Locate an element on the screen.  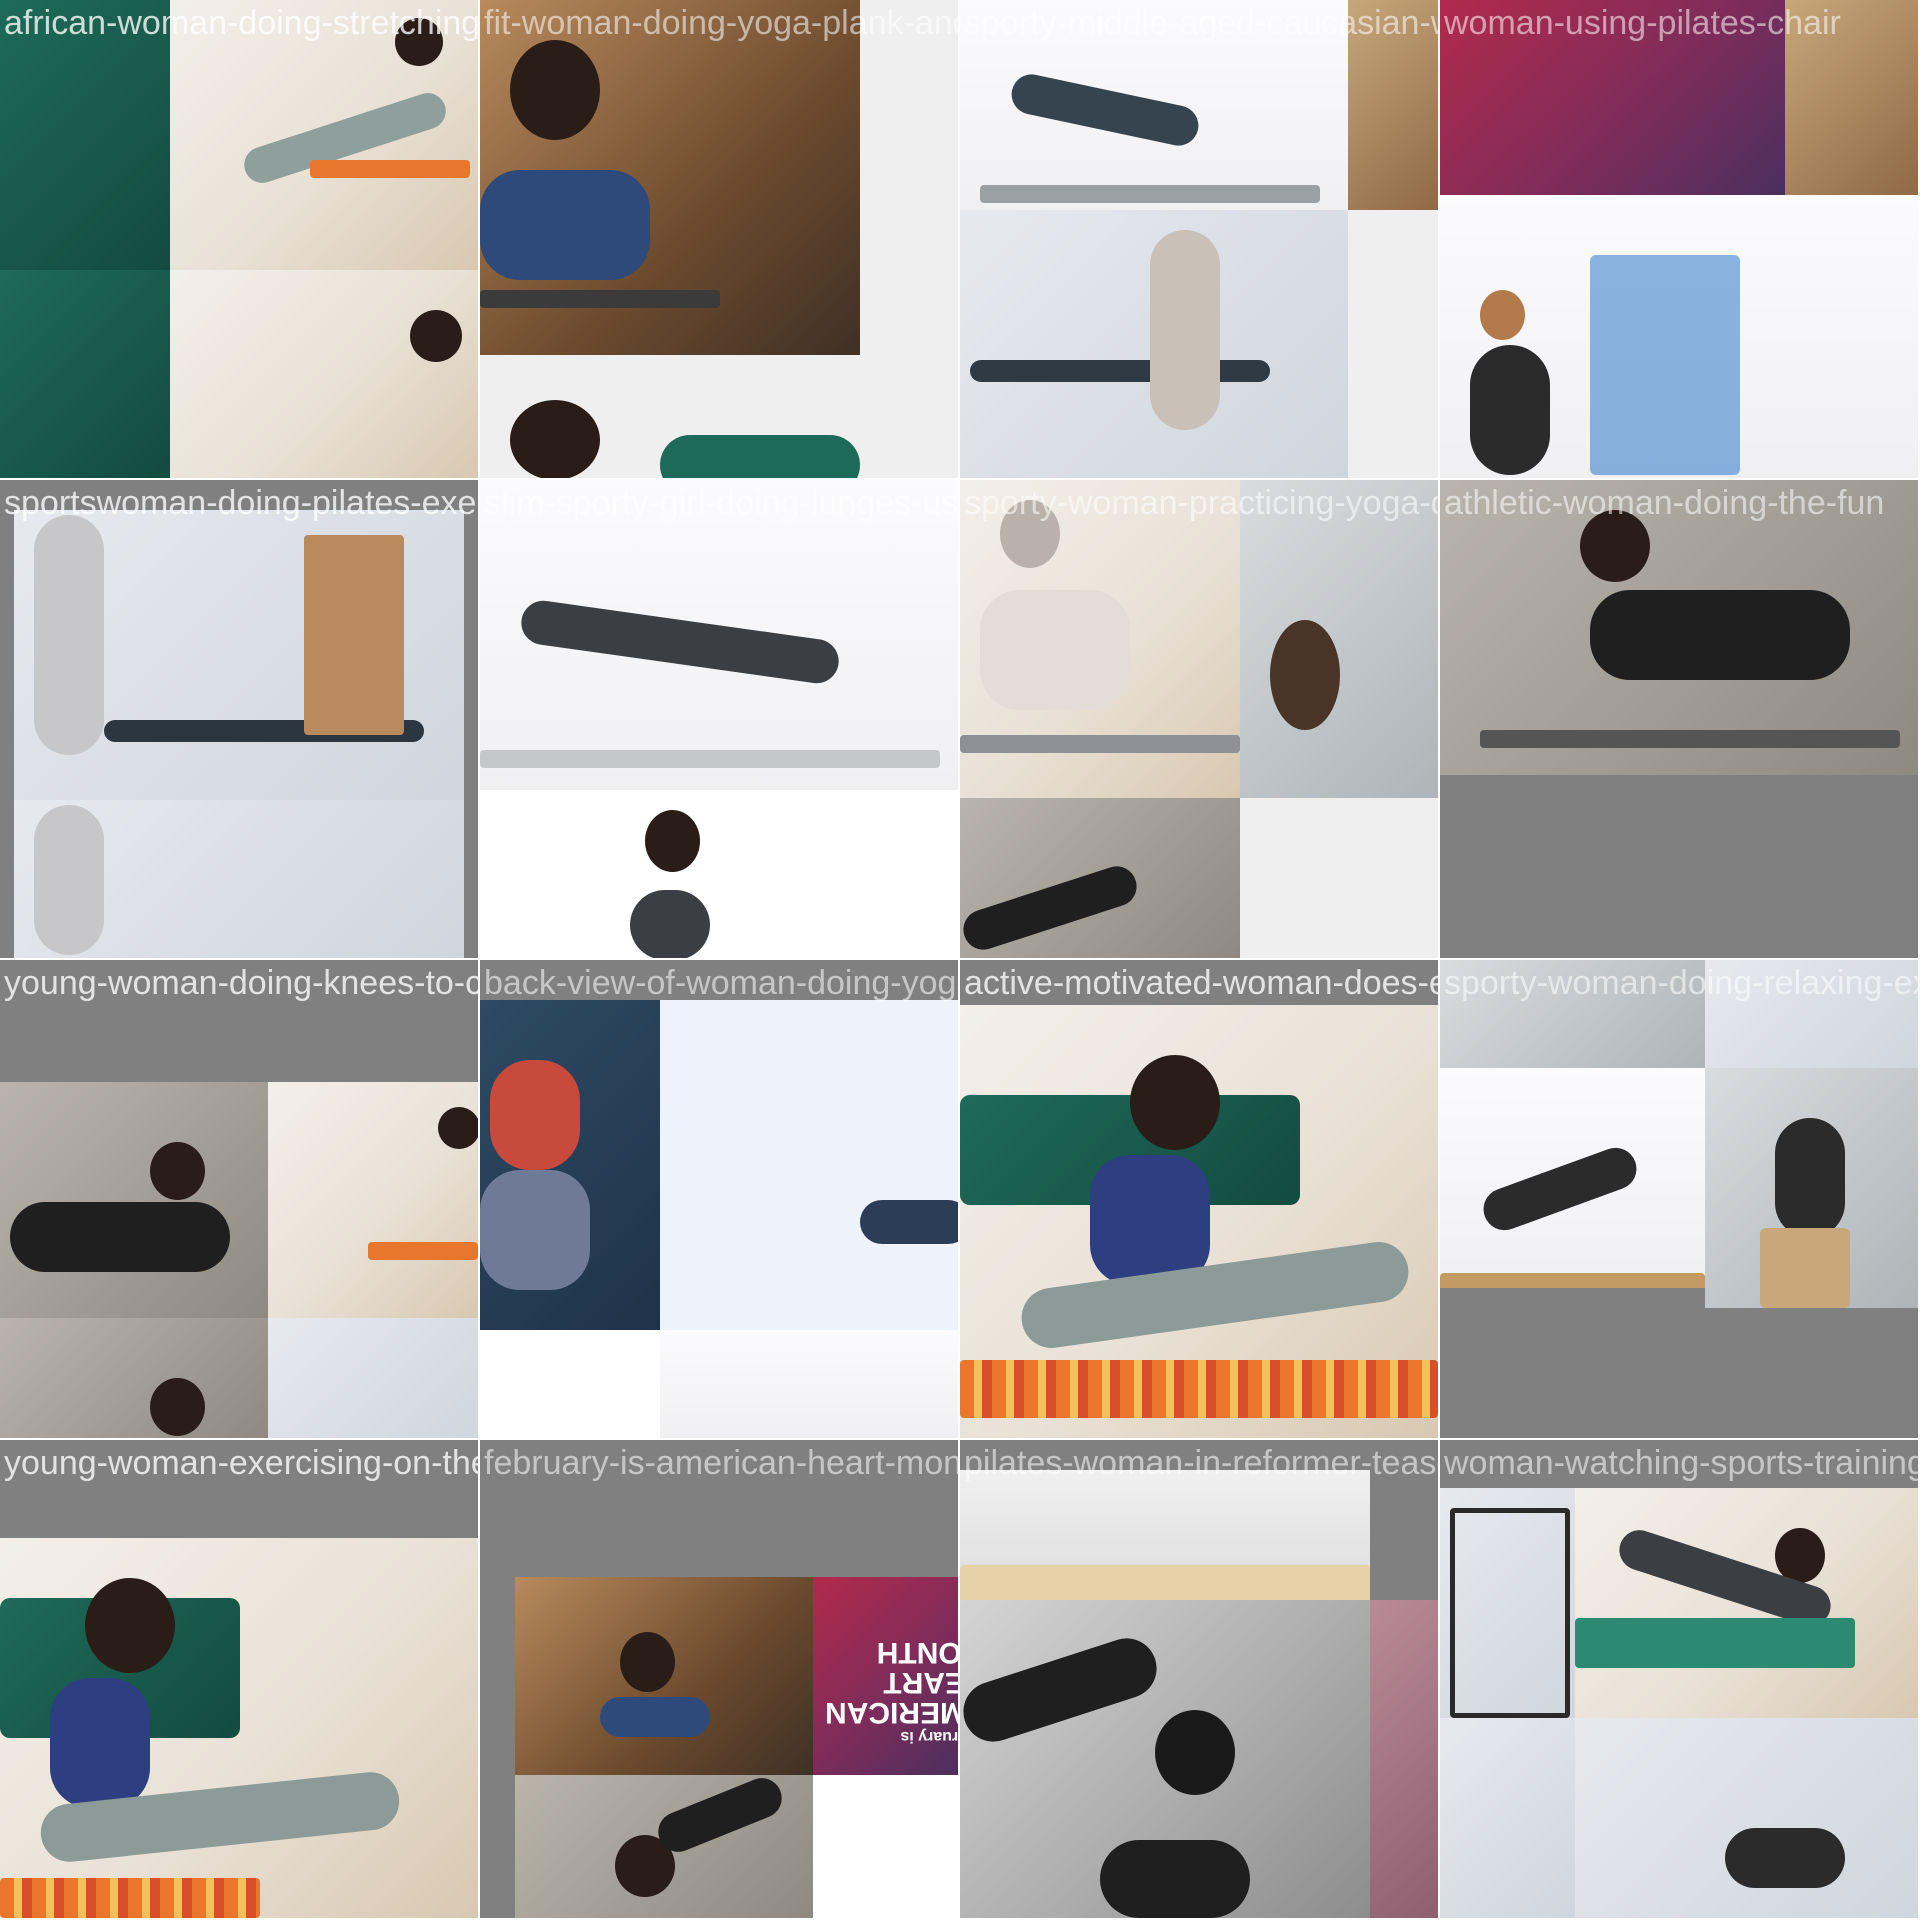
image-filename: sporty-middle-aged-caucasian-woman-doing is located at coordinates (1201, 23).